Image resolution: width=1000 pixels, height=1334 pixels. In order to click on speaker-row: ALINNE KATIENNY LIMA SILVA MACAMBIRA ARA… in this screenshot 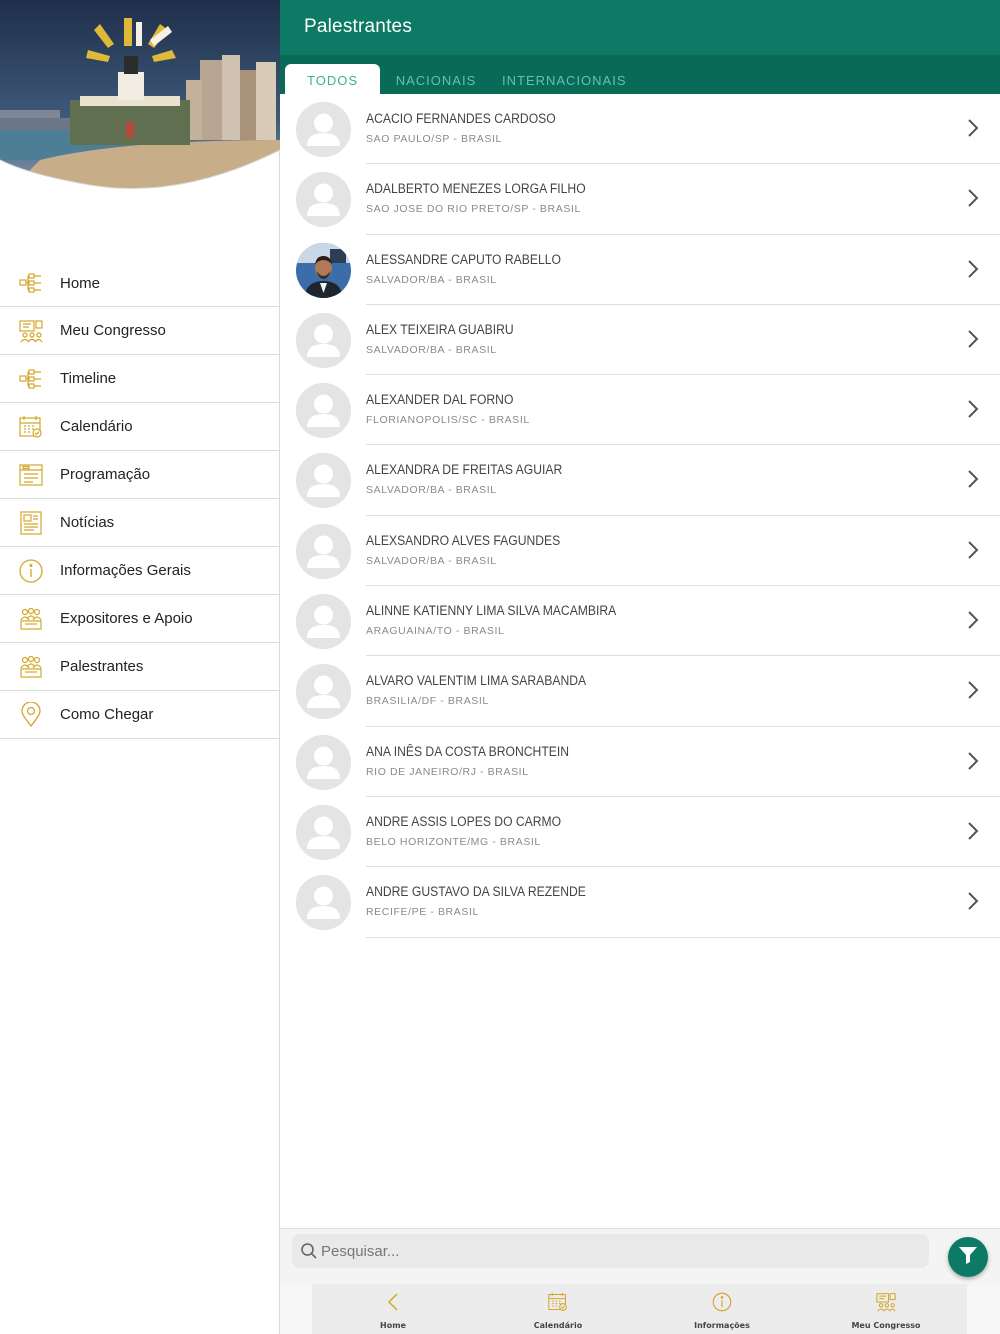, I will do `click(640, 621)`.